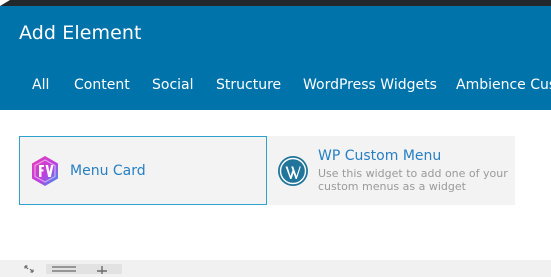  I want to click on tab-content: Content, so click(102, 85).